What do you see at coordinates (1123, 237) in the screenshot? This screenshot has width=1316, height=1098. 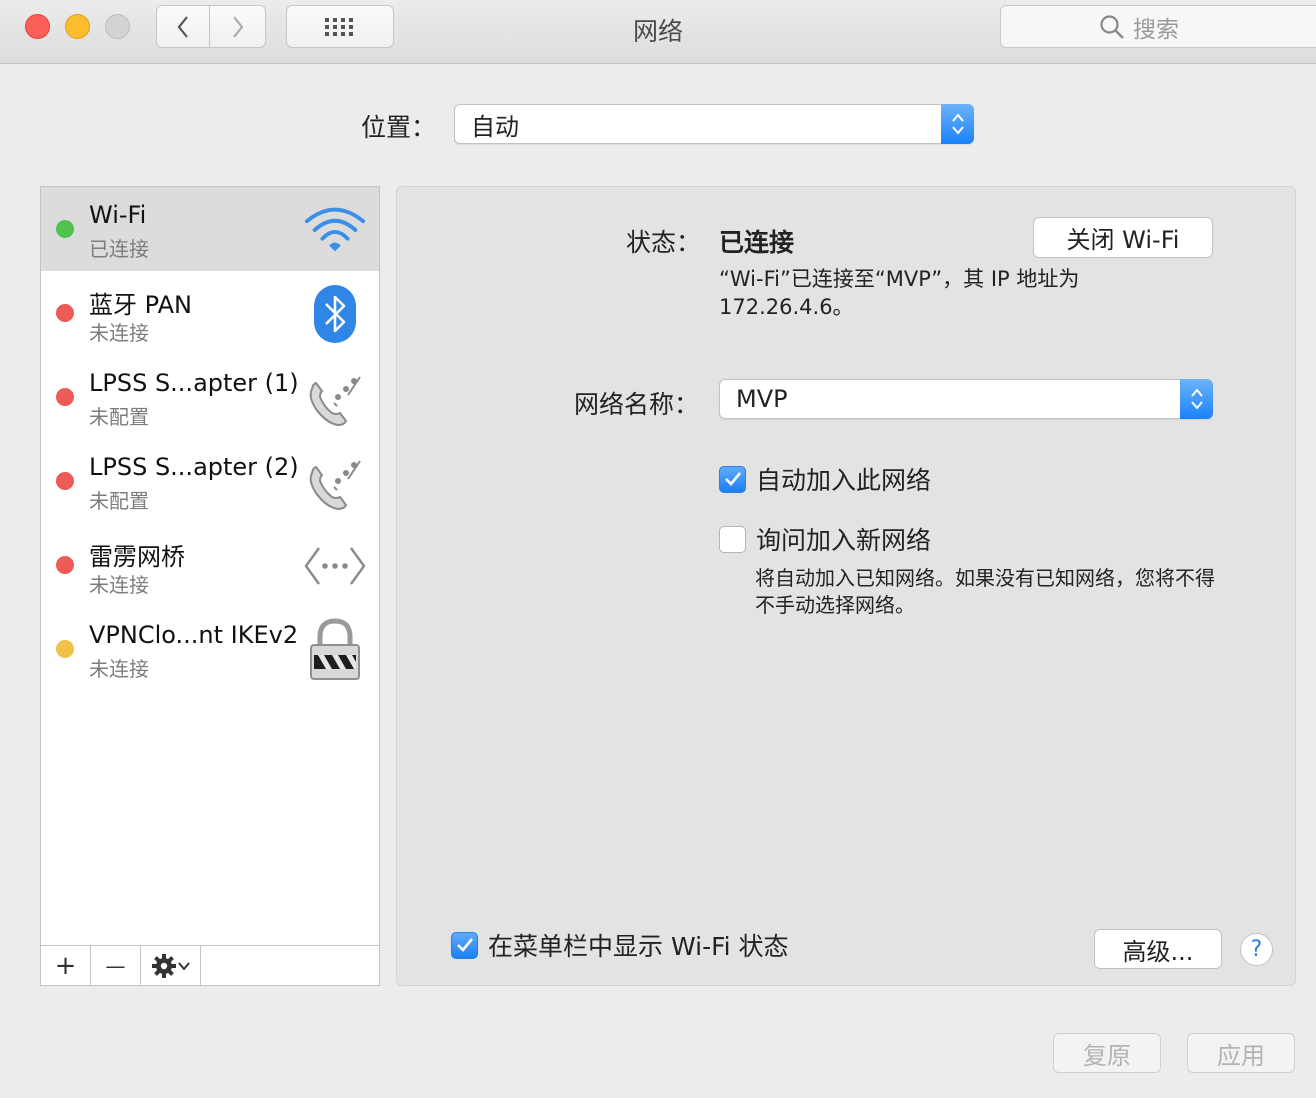 I see `turn-off-wifi-button: 关闭 Wi-Fi` at bounding box center [1123, 237].